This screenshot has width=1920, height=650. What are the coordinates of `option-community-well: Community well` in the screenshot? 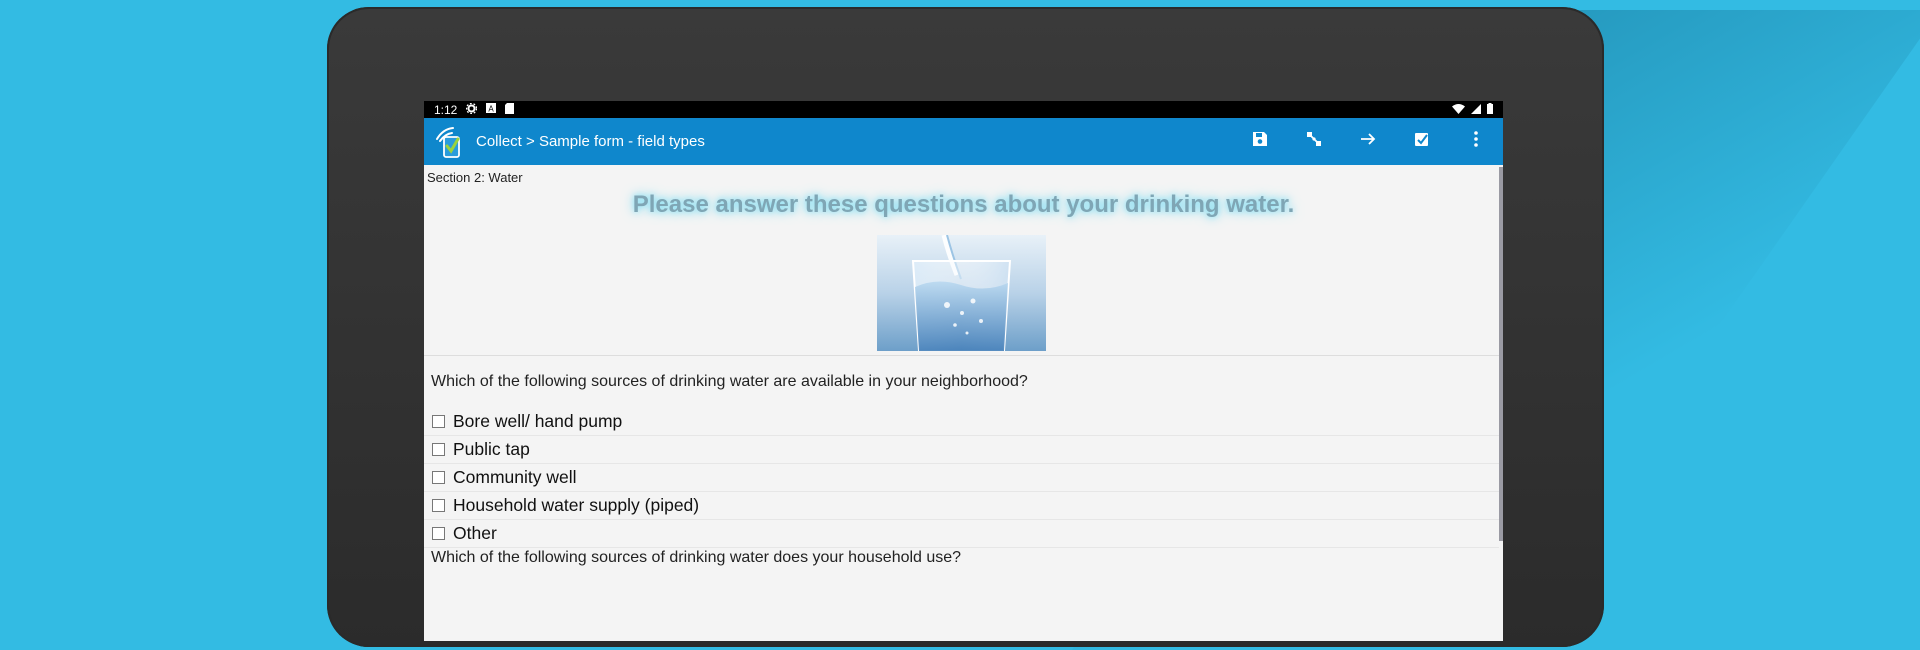 It's located at (961, 478).